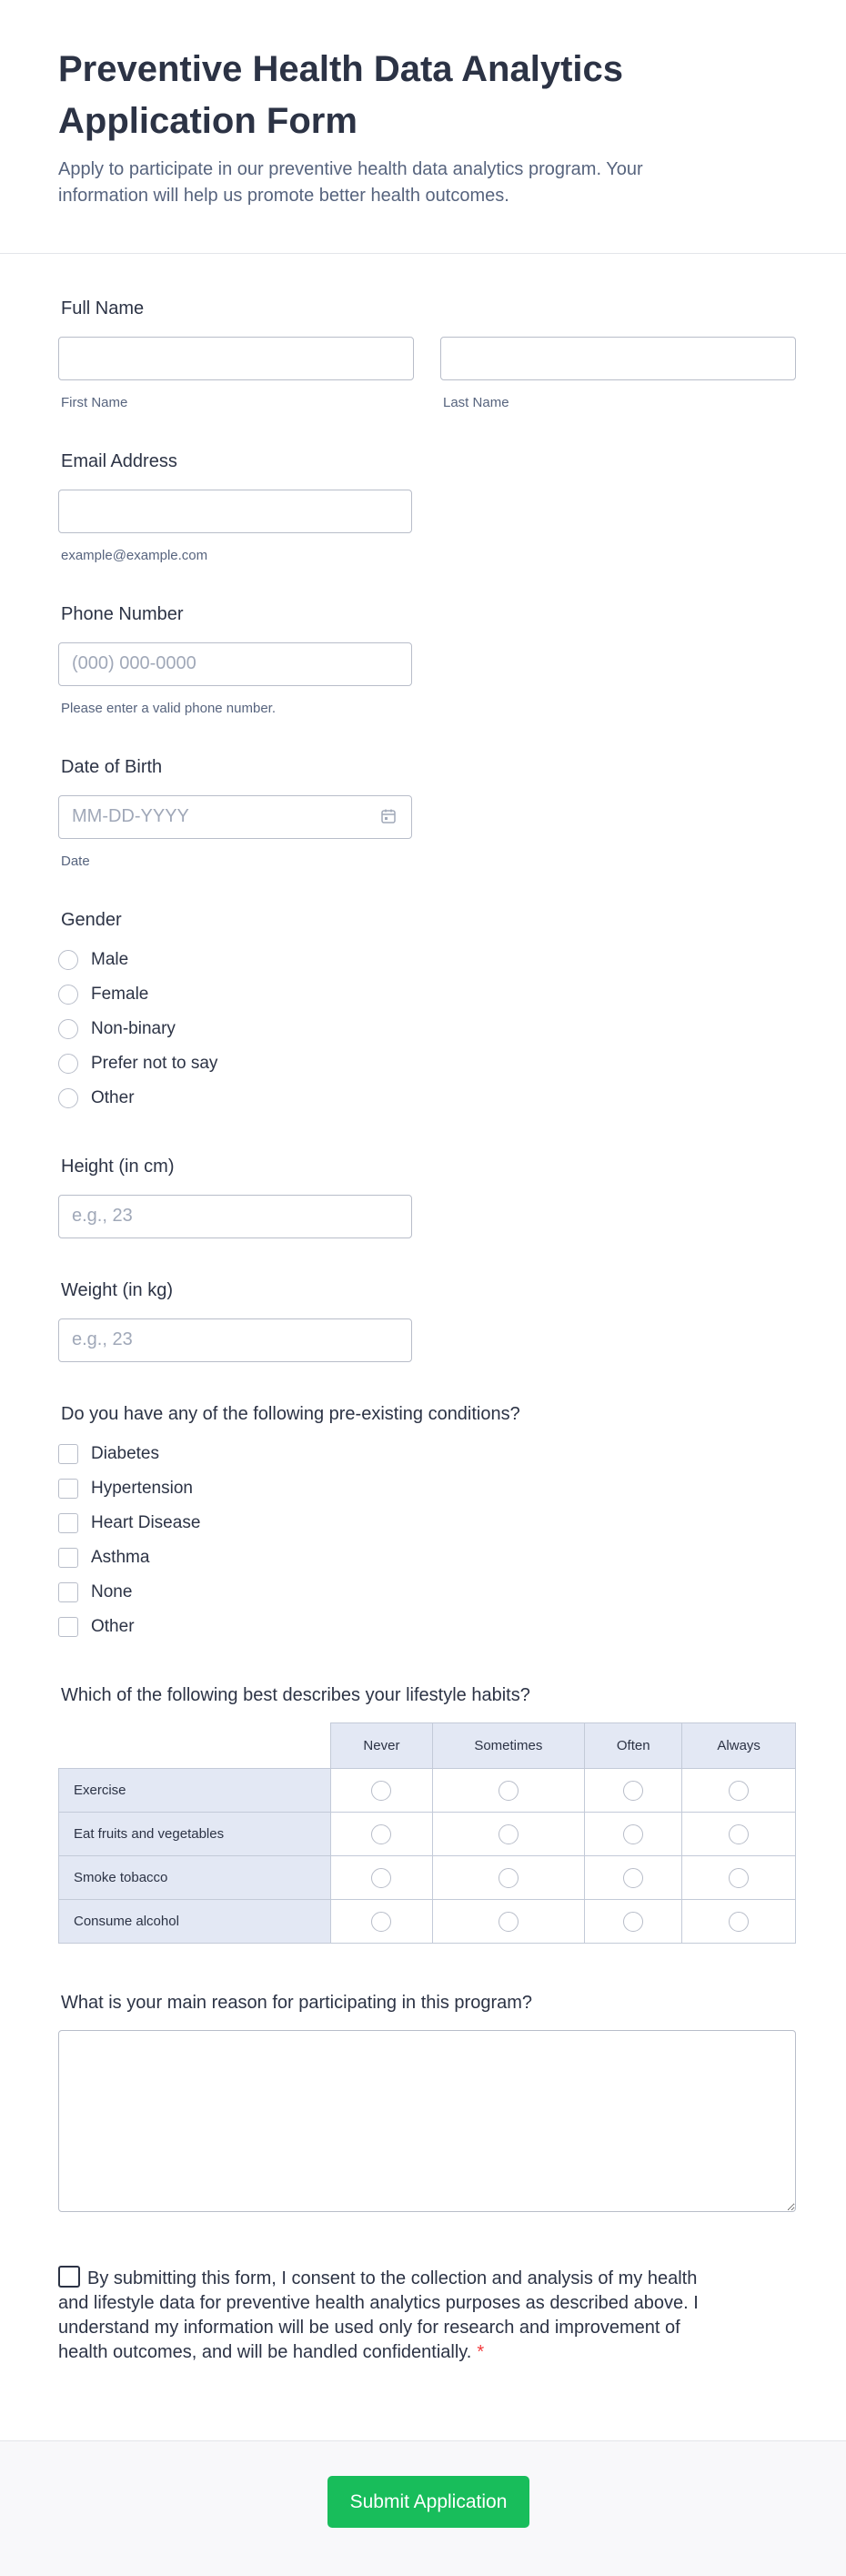 The height and width of the screenshot is (2576, 846). What do you see at coordinates (195, 1745) in the screenshot?
I see `matrix-corner` at bounding box center [195, 1745].